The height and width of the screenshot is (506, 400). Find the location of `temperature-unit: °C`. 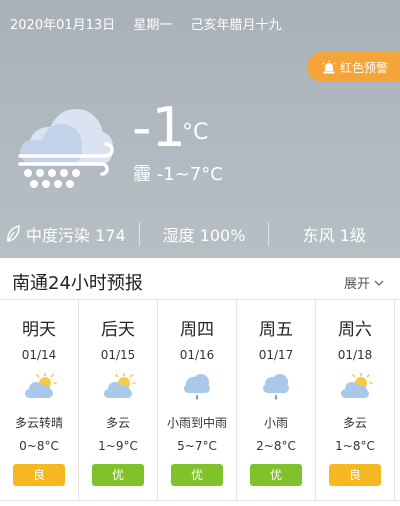

temperature-unit: °C is located at coordinates (195, 132).